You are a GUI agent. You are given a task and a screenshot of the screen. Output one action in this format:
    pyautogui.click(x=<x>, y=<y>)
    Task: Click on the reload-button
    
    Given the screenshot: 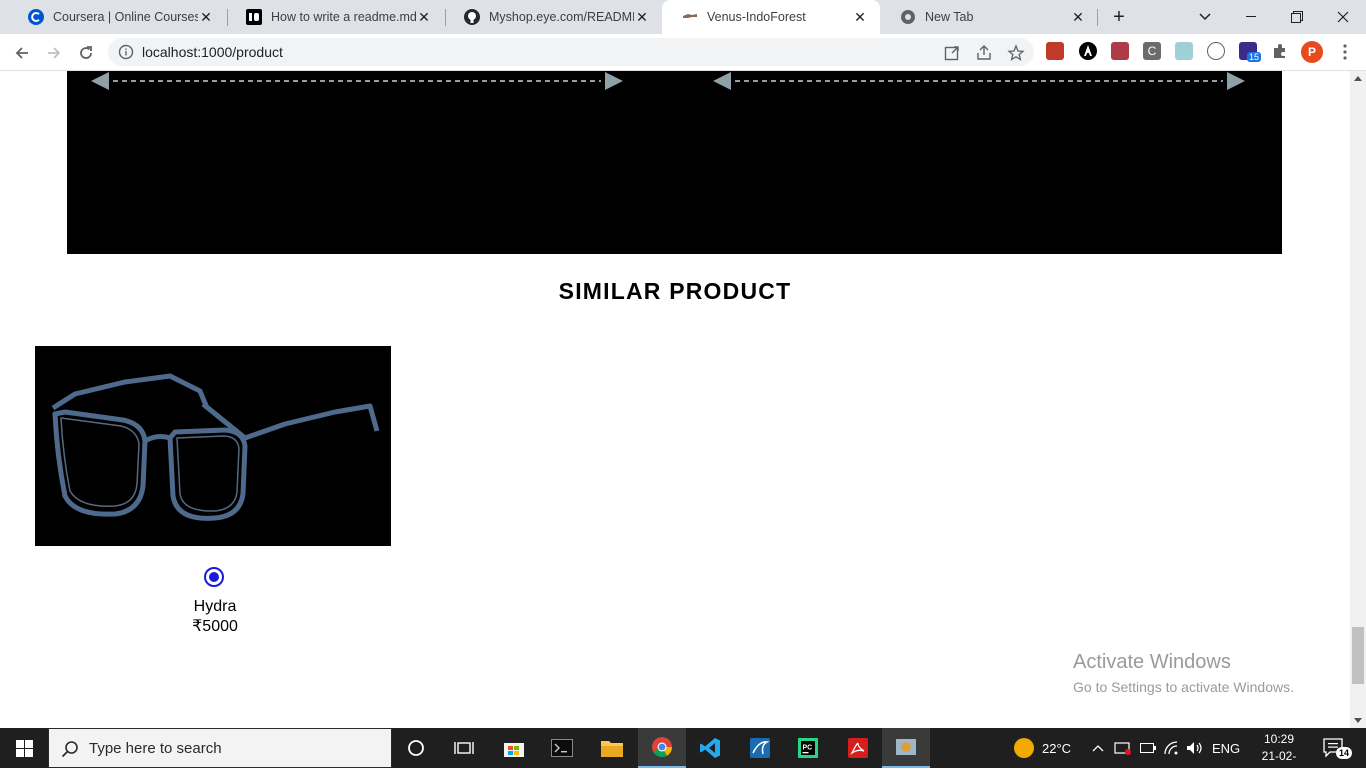 What is the action you would take?
    pyautogui.click(x=86, y=53)
    